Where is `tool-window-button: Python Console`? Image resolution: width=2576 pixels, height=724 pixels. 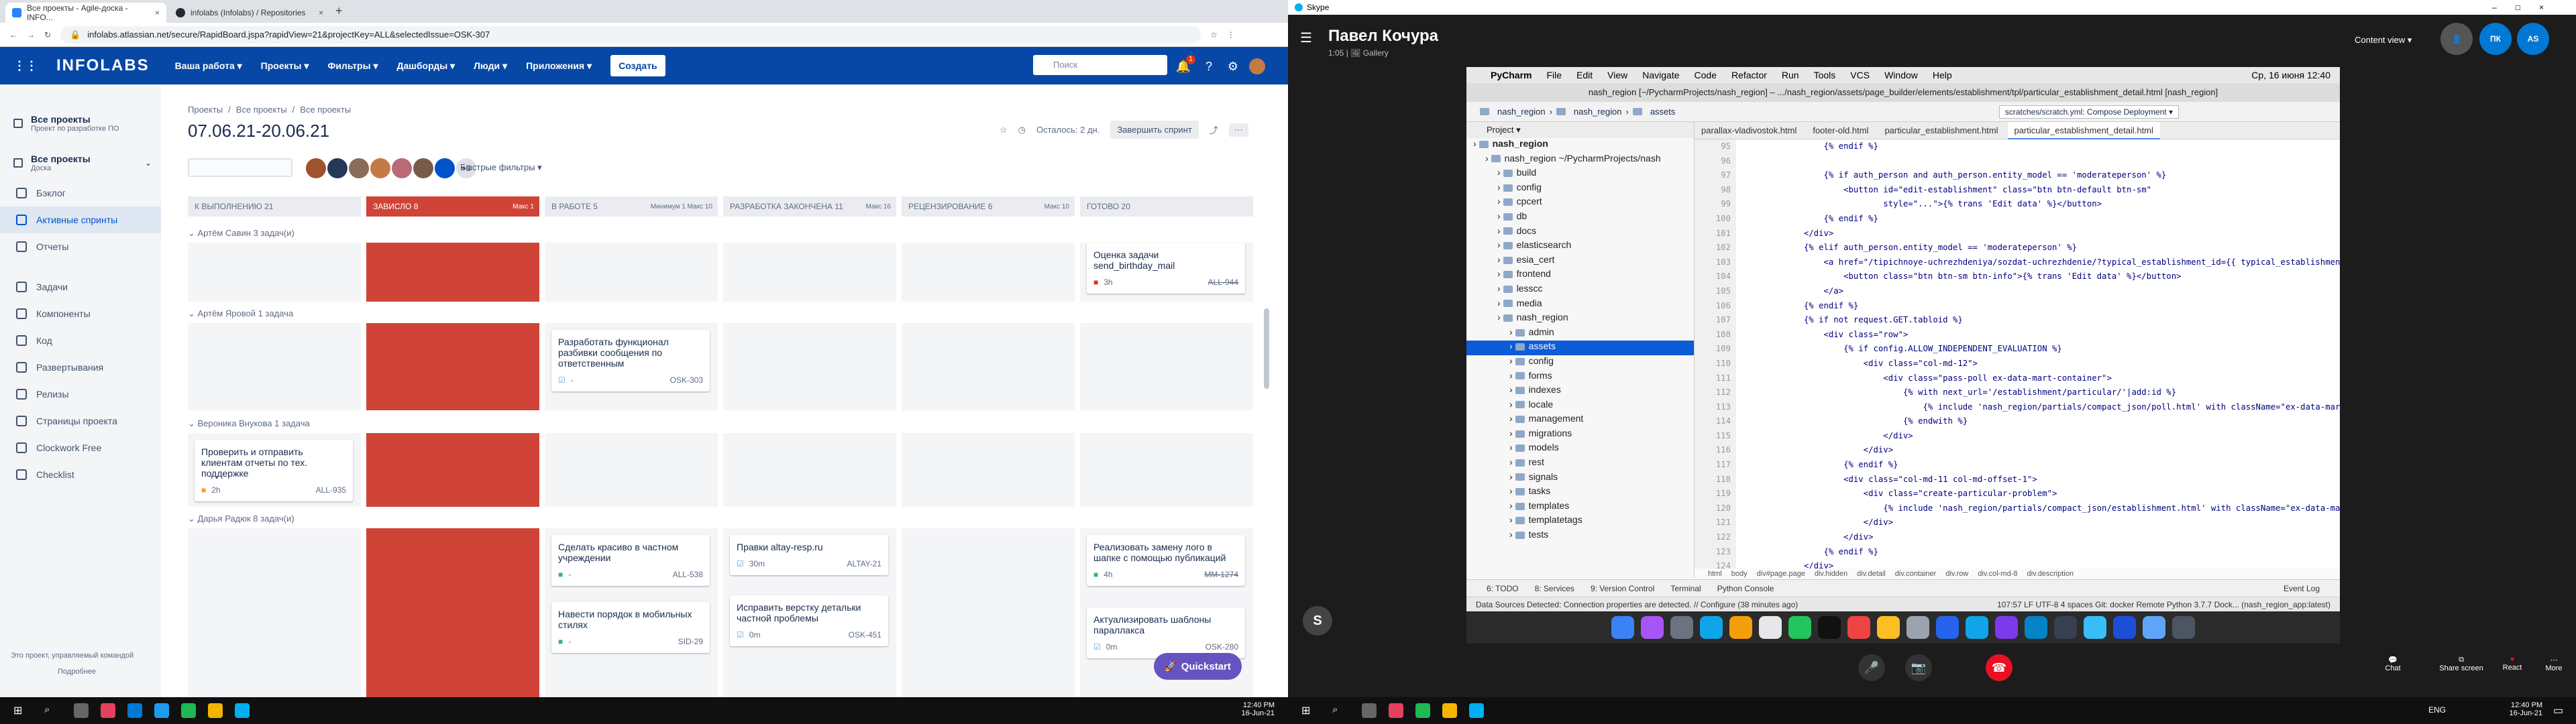 tool-window-button: Python Console is located at coordinates (1745, 588).